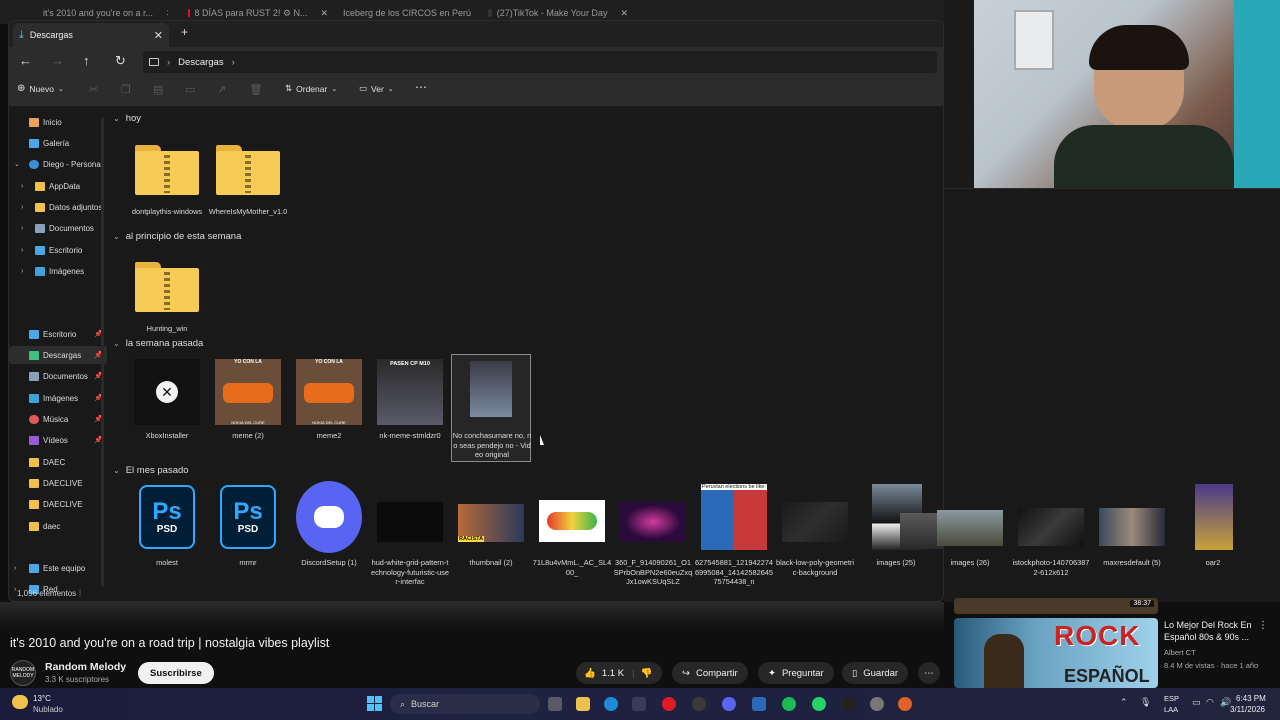 The width and height of the screenshot is (1280, 720). What do you see at coordinates (1051, 539) in the screenshot?
I see `file-item: istockphoto-1407063872-612x612` at bounding box center [1051, 539].